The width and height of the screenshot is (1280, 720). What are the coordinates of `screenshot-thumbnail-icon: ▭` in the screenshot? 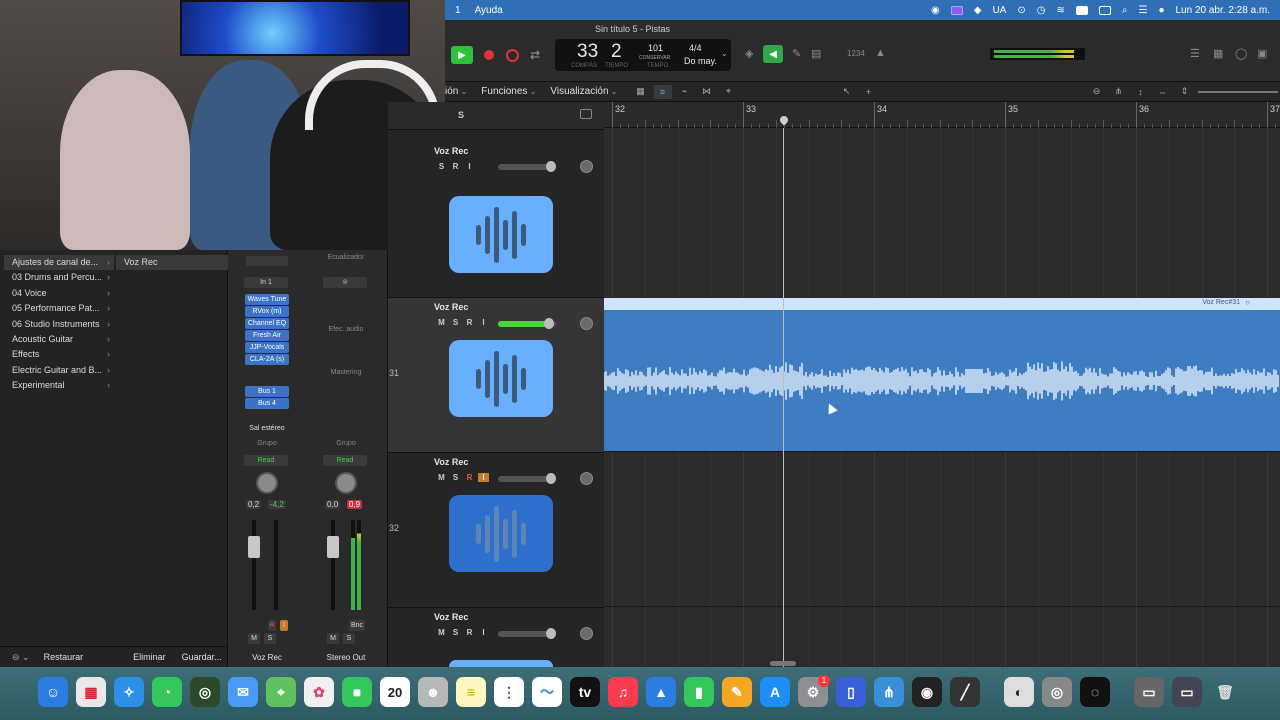 It's located at (1149, 692).